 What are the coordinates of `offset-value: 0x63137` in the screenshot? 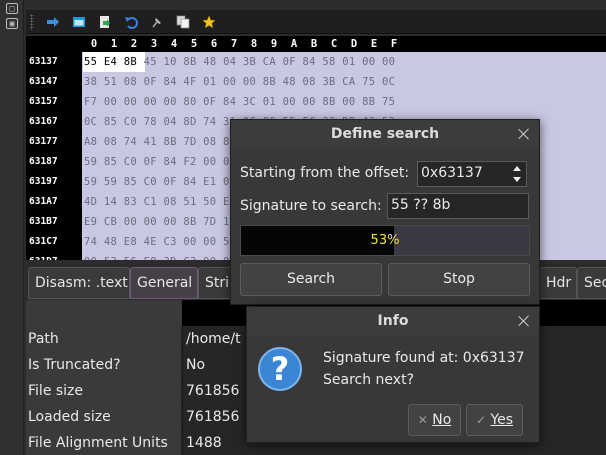 It's located at (452, 173).